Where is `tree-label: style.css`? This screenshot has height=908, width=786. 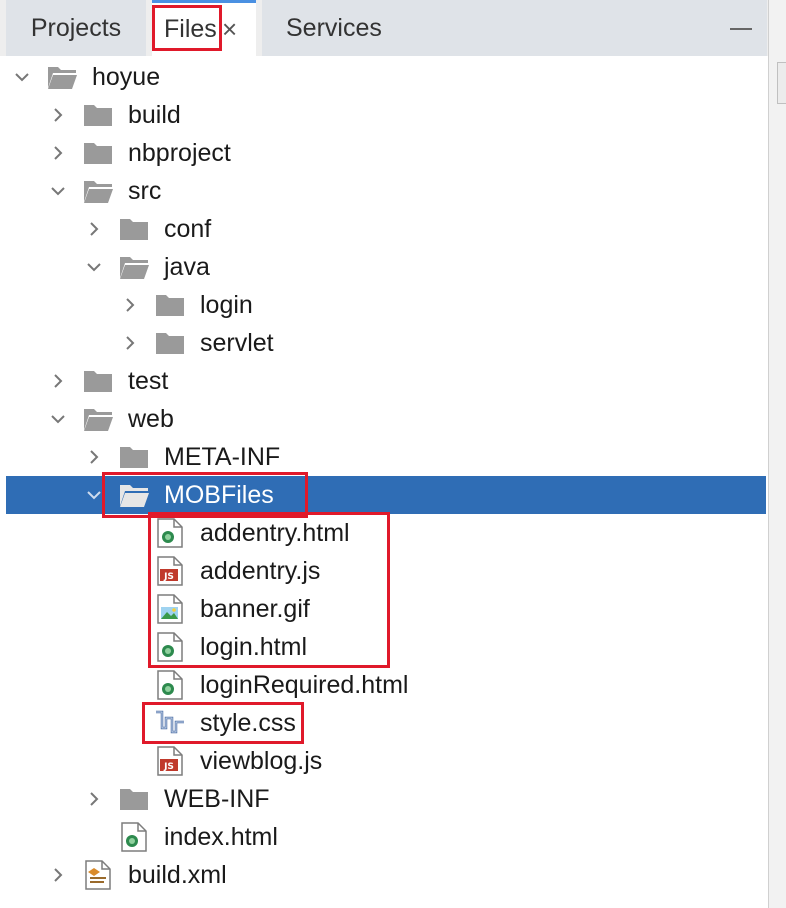 tree-label: style.css is located at coordinates (248, 723).